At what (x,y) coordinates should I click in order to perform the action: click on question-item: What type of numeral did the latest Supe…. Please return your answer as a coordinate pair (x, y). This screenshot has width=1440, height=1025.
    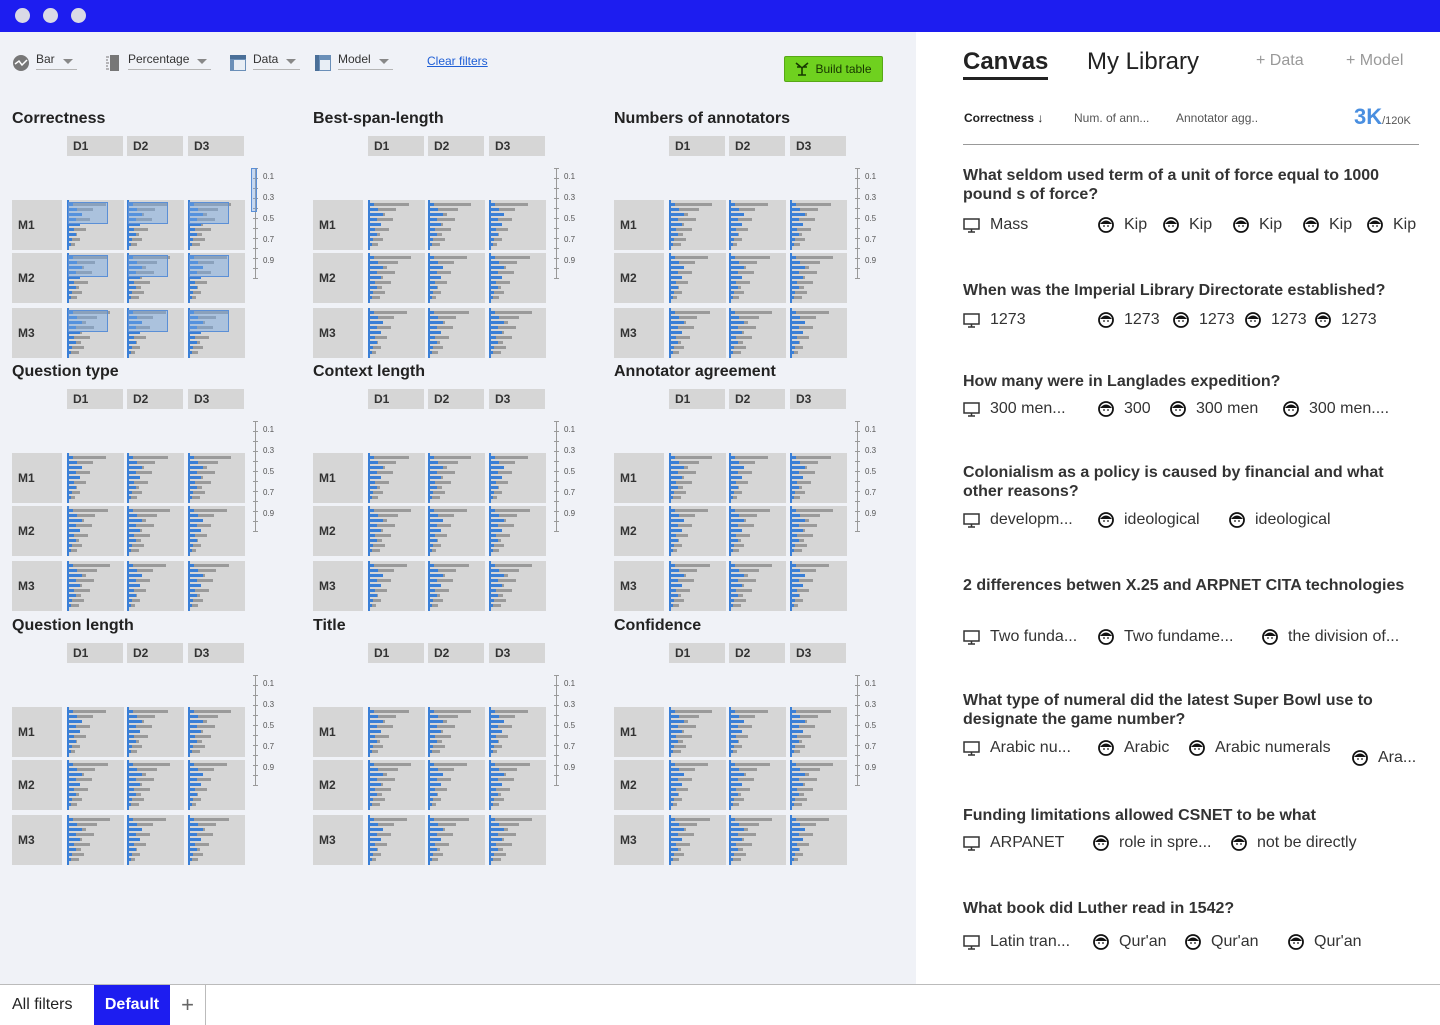
    Looking at the image, I should click on (1193, 728).